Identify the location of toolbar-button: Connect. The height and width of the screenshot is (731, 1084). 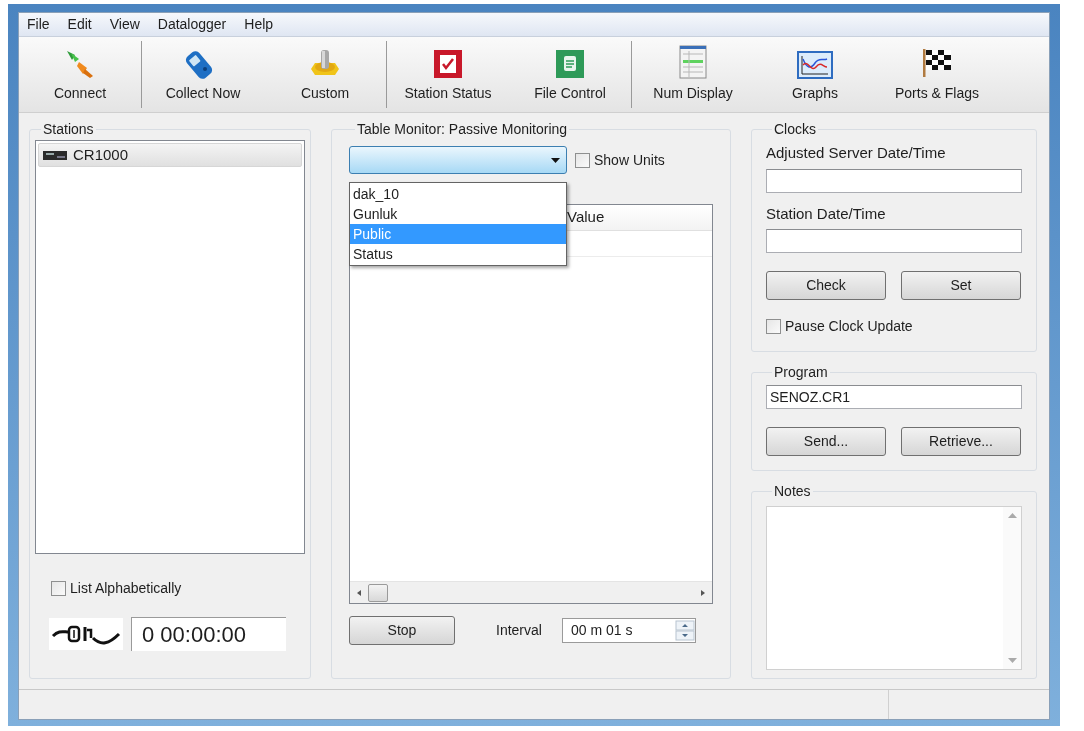
(80, 74).